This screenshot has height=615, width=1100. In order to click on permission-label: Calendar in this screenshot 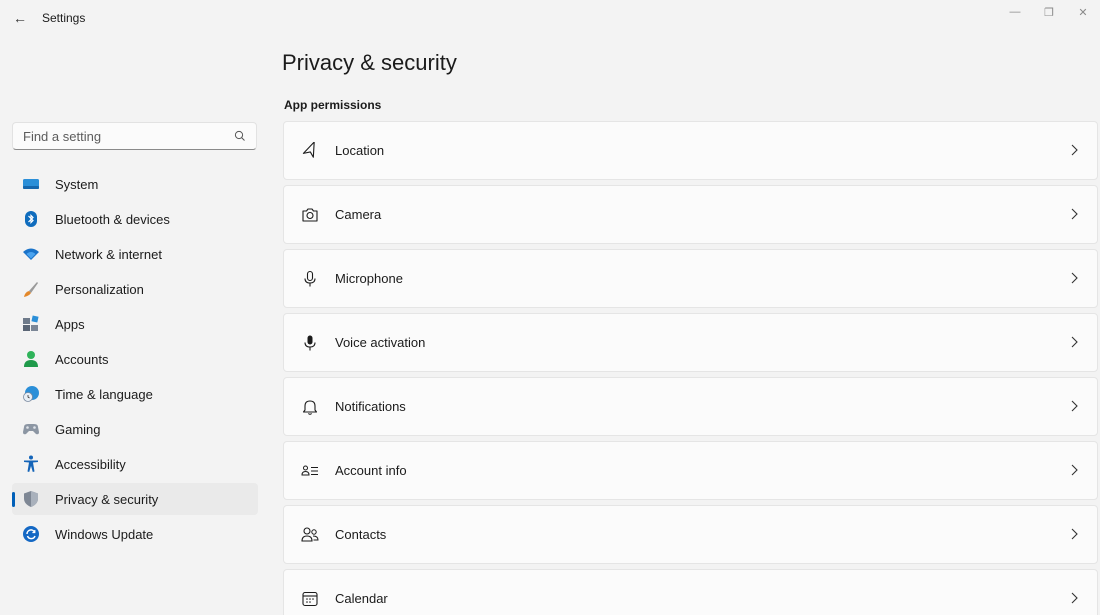, I will do `click(361, 598)`.